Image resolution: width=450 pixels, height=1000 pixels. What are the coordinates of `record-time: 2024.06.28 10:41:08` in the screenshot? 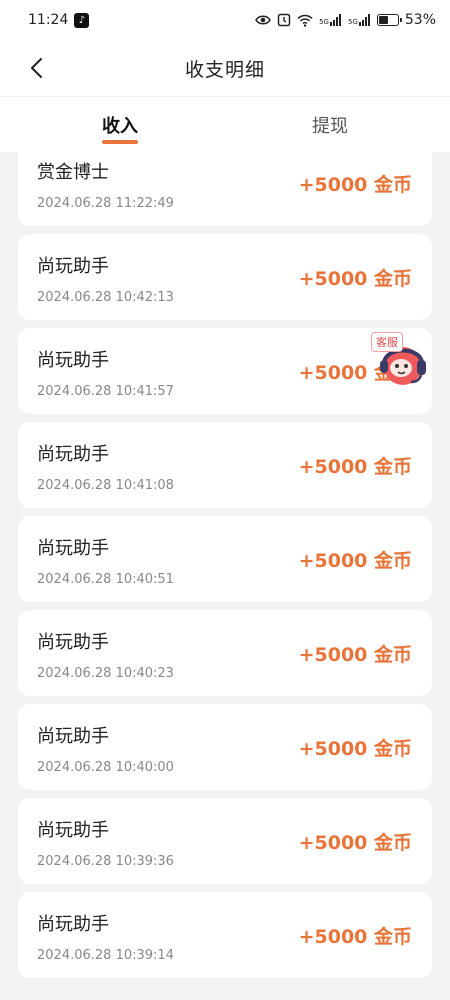 It's located at (105, 485).